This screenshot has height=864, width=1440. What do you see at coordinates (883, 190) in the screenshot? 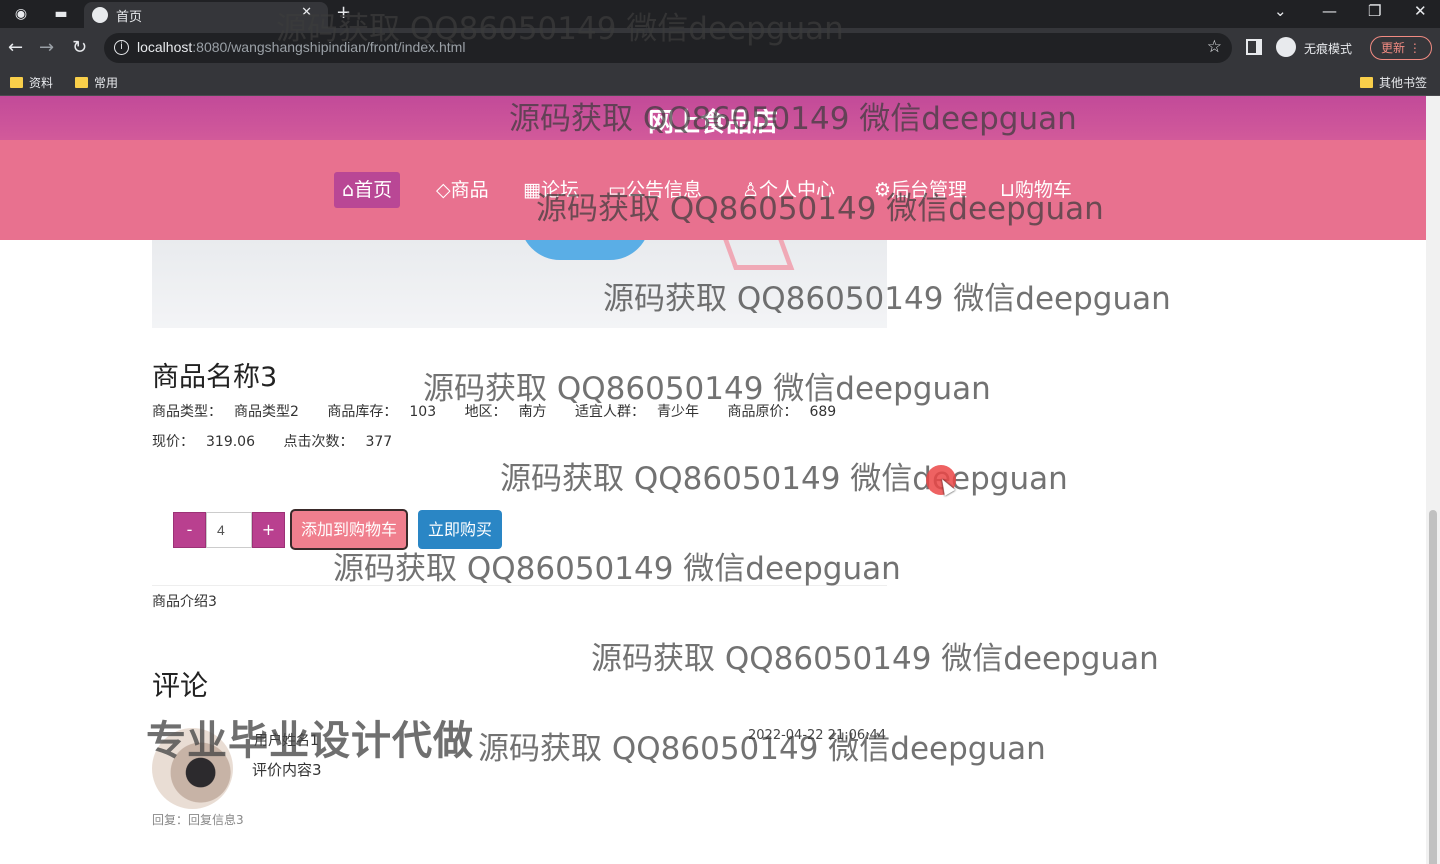
I see `gear-icon: ⚙` at bounding box center [883, 190].